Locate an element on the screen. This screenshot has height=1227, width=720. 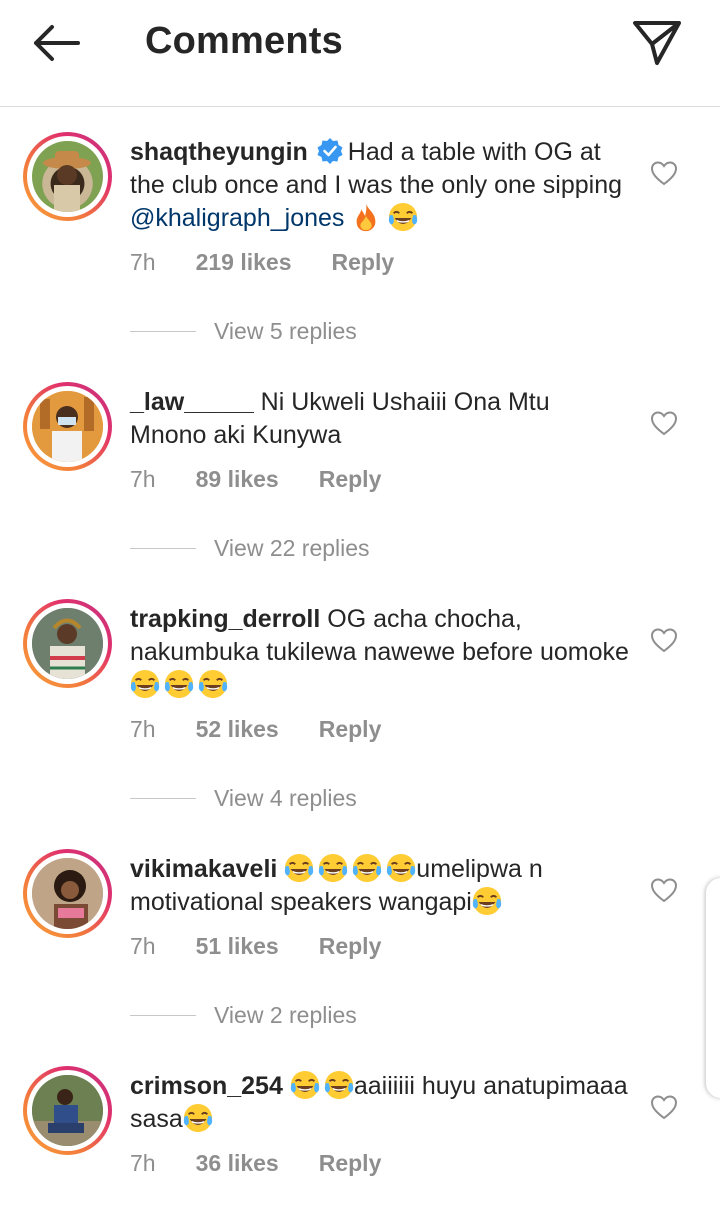
comment-username: shaqtheyungin is located at coordinates (219, 152).